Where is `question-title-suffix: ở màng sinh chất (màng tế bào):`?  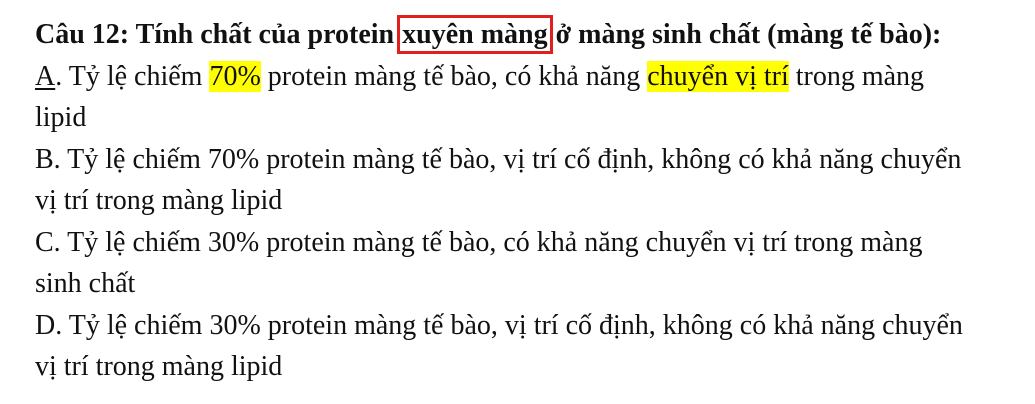 question-title-suffix: ở màng sinh chất (màng tế bào): is located at coordinates (745, 34).